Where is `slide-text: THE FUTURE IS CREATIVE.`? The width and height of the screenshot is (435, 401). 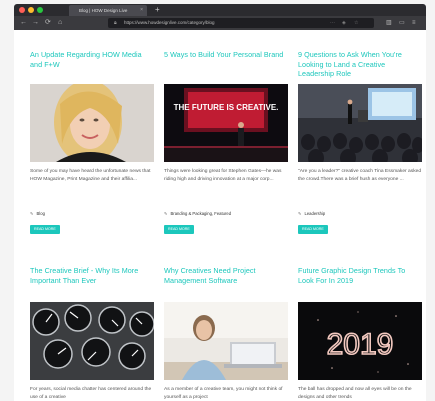 slide-text: THE FUTURE IS CREATIVE. is located at coordinates (226, 107).